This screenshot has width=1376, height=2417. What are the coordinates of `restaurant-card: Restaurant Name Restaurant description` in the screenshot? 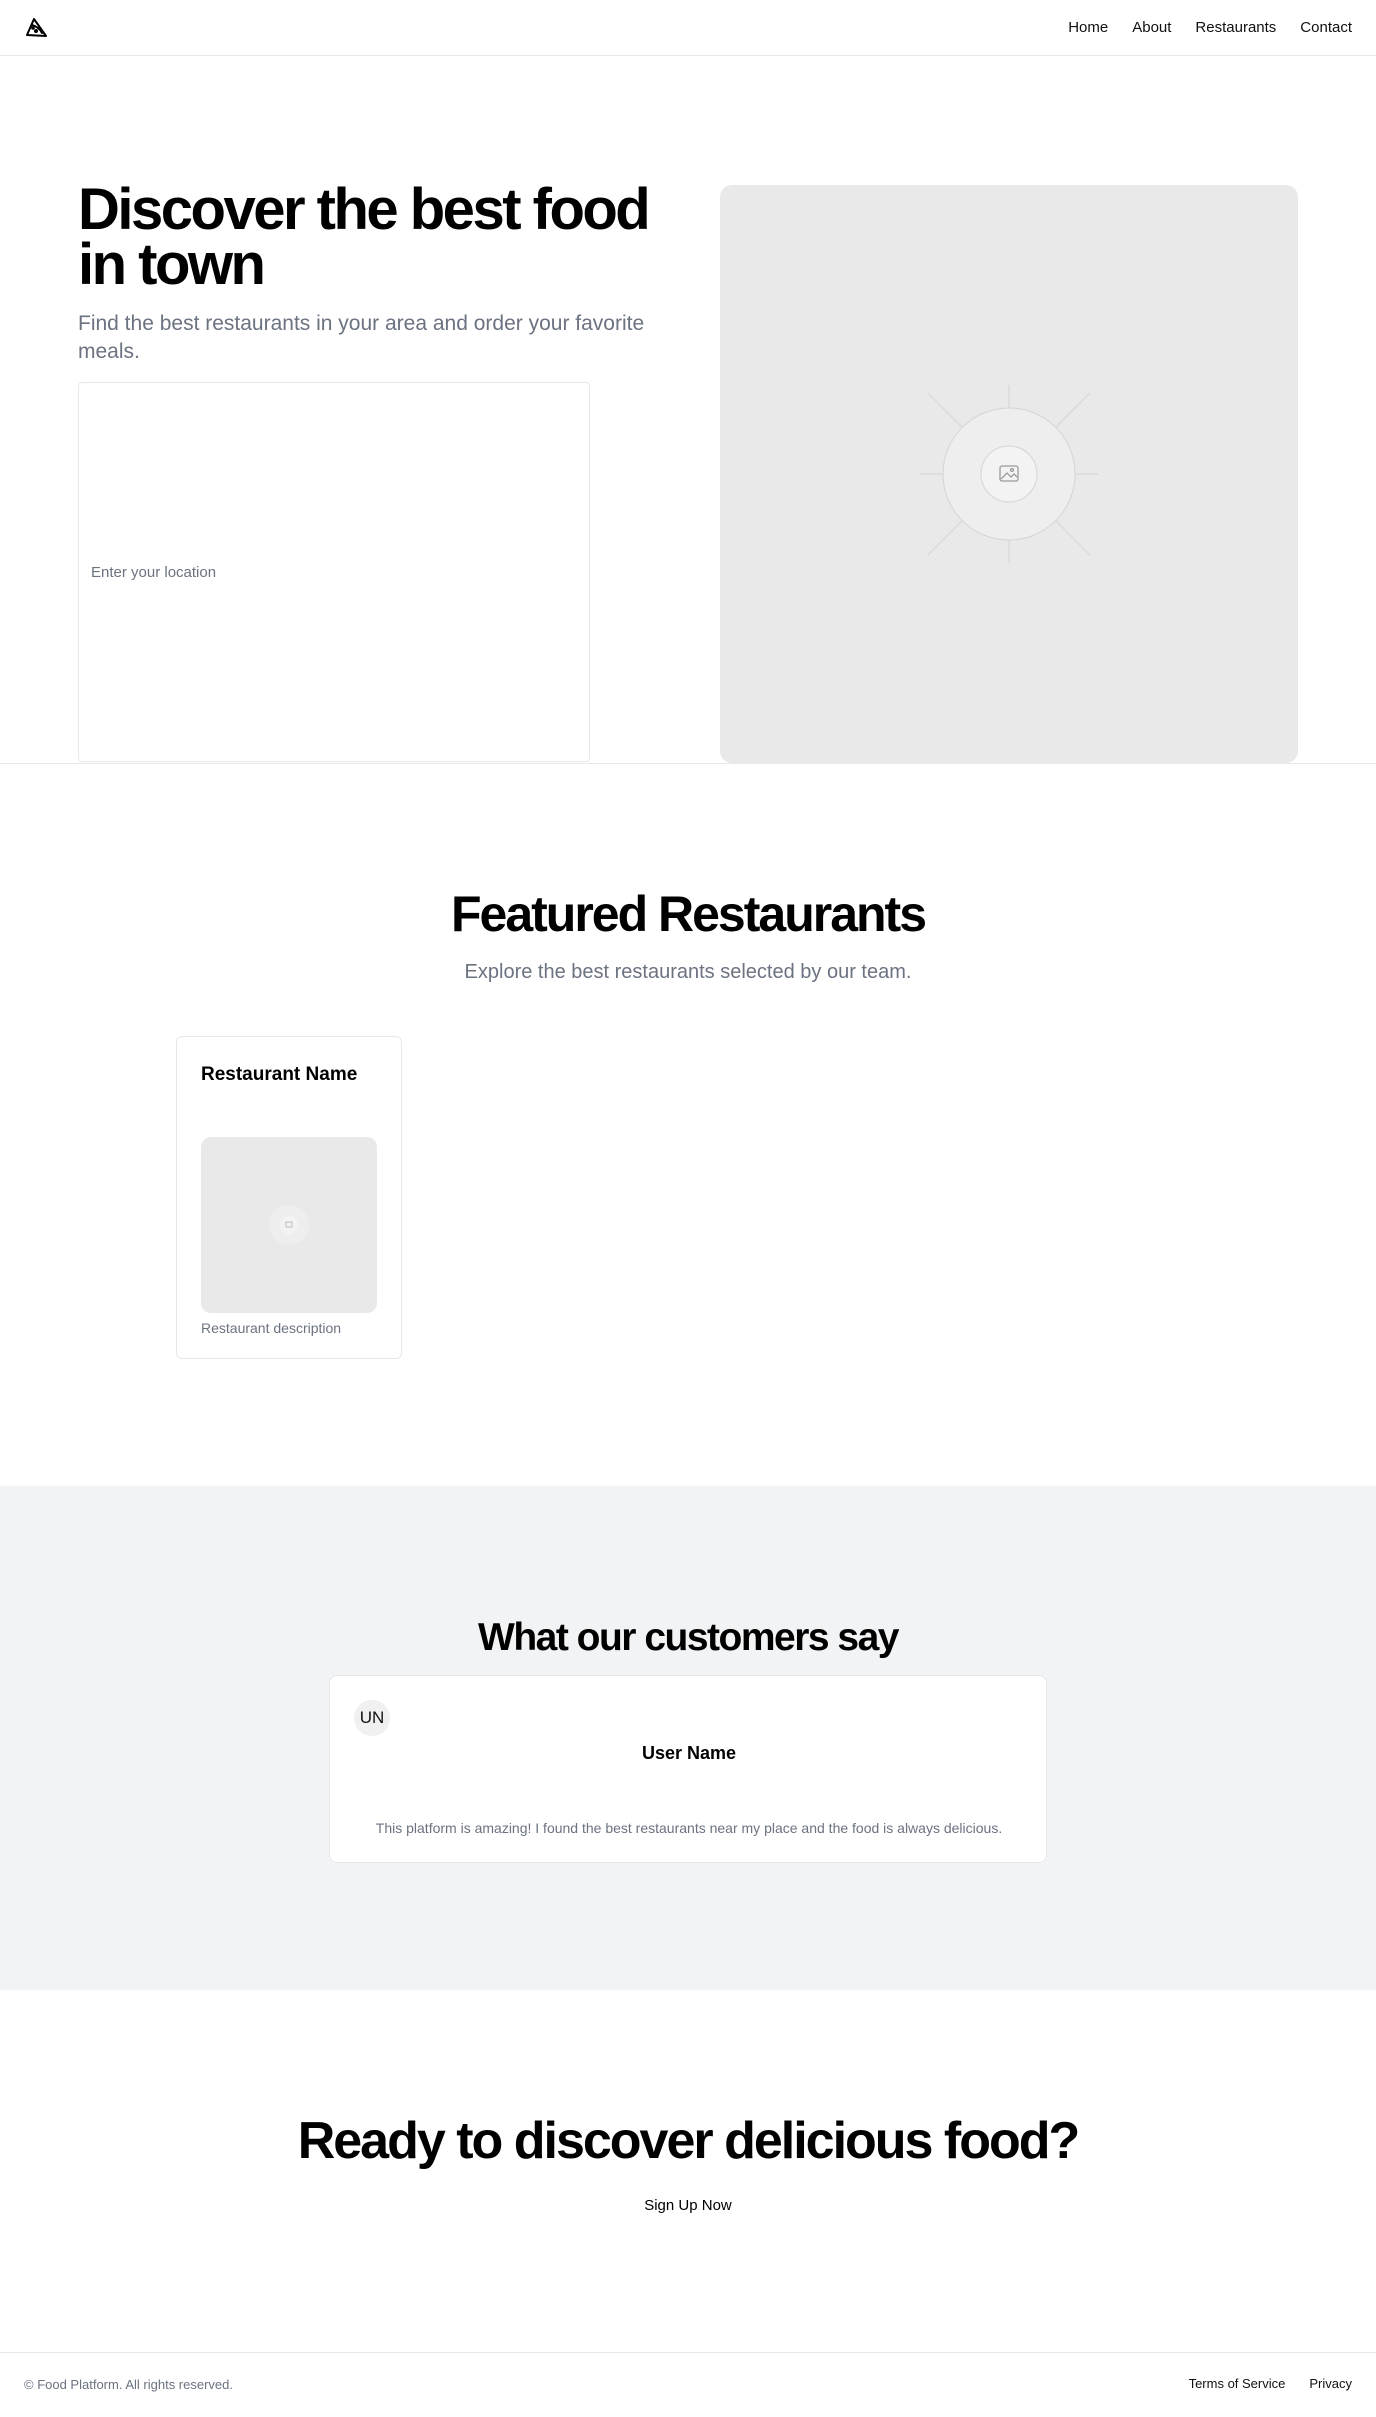 It's located at (289, 1197).